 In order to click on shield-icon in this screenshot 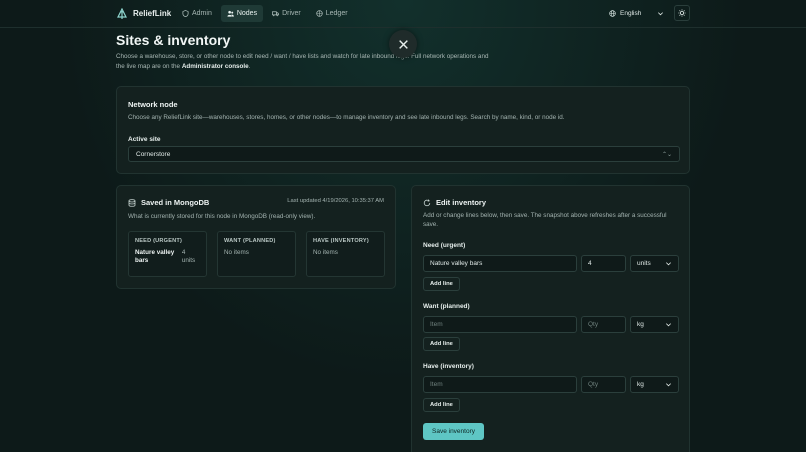, I will do `click(185, 13)`.